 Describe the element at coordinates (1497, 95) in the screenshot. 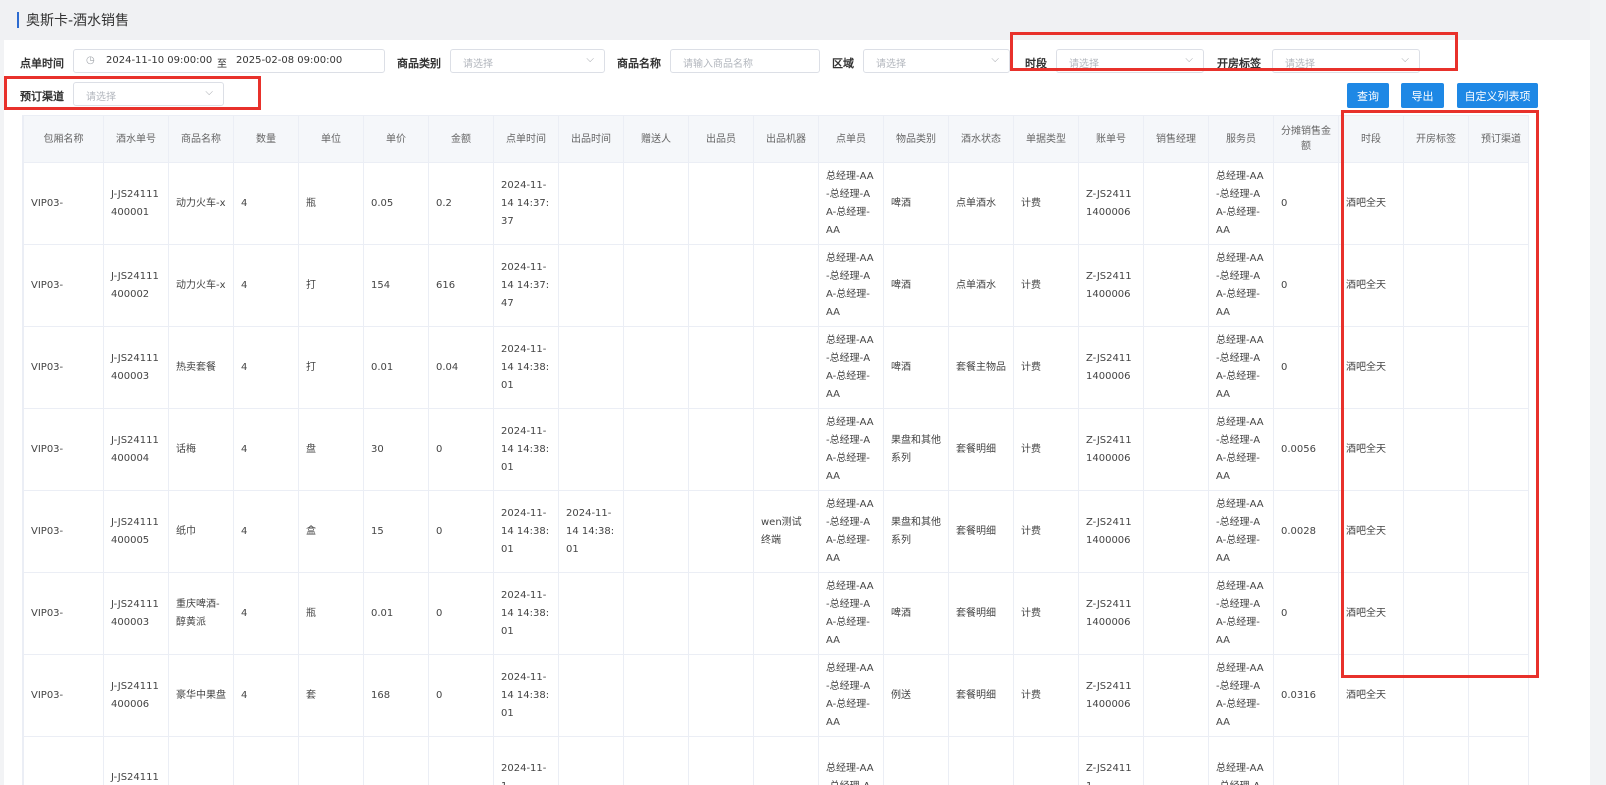

I see `custom-columns-button: 自定义列表项` at that location.